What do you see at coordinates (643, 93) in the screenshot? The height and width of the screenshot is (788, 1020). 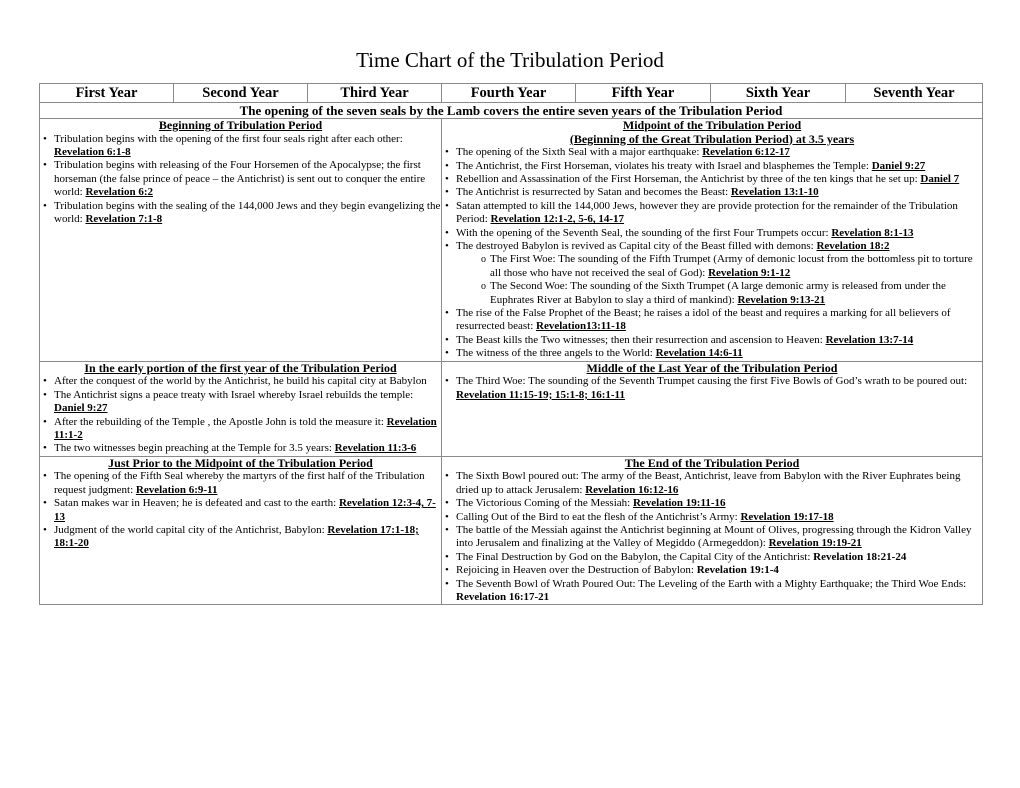 I see `year-header: Fifth Year` at bounding box center [643, 93].